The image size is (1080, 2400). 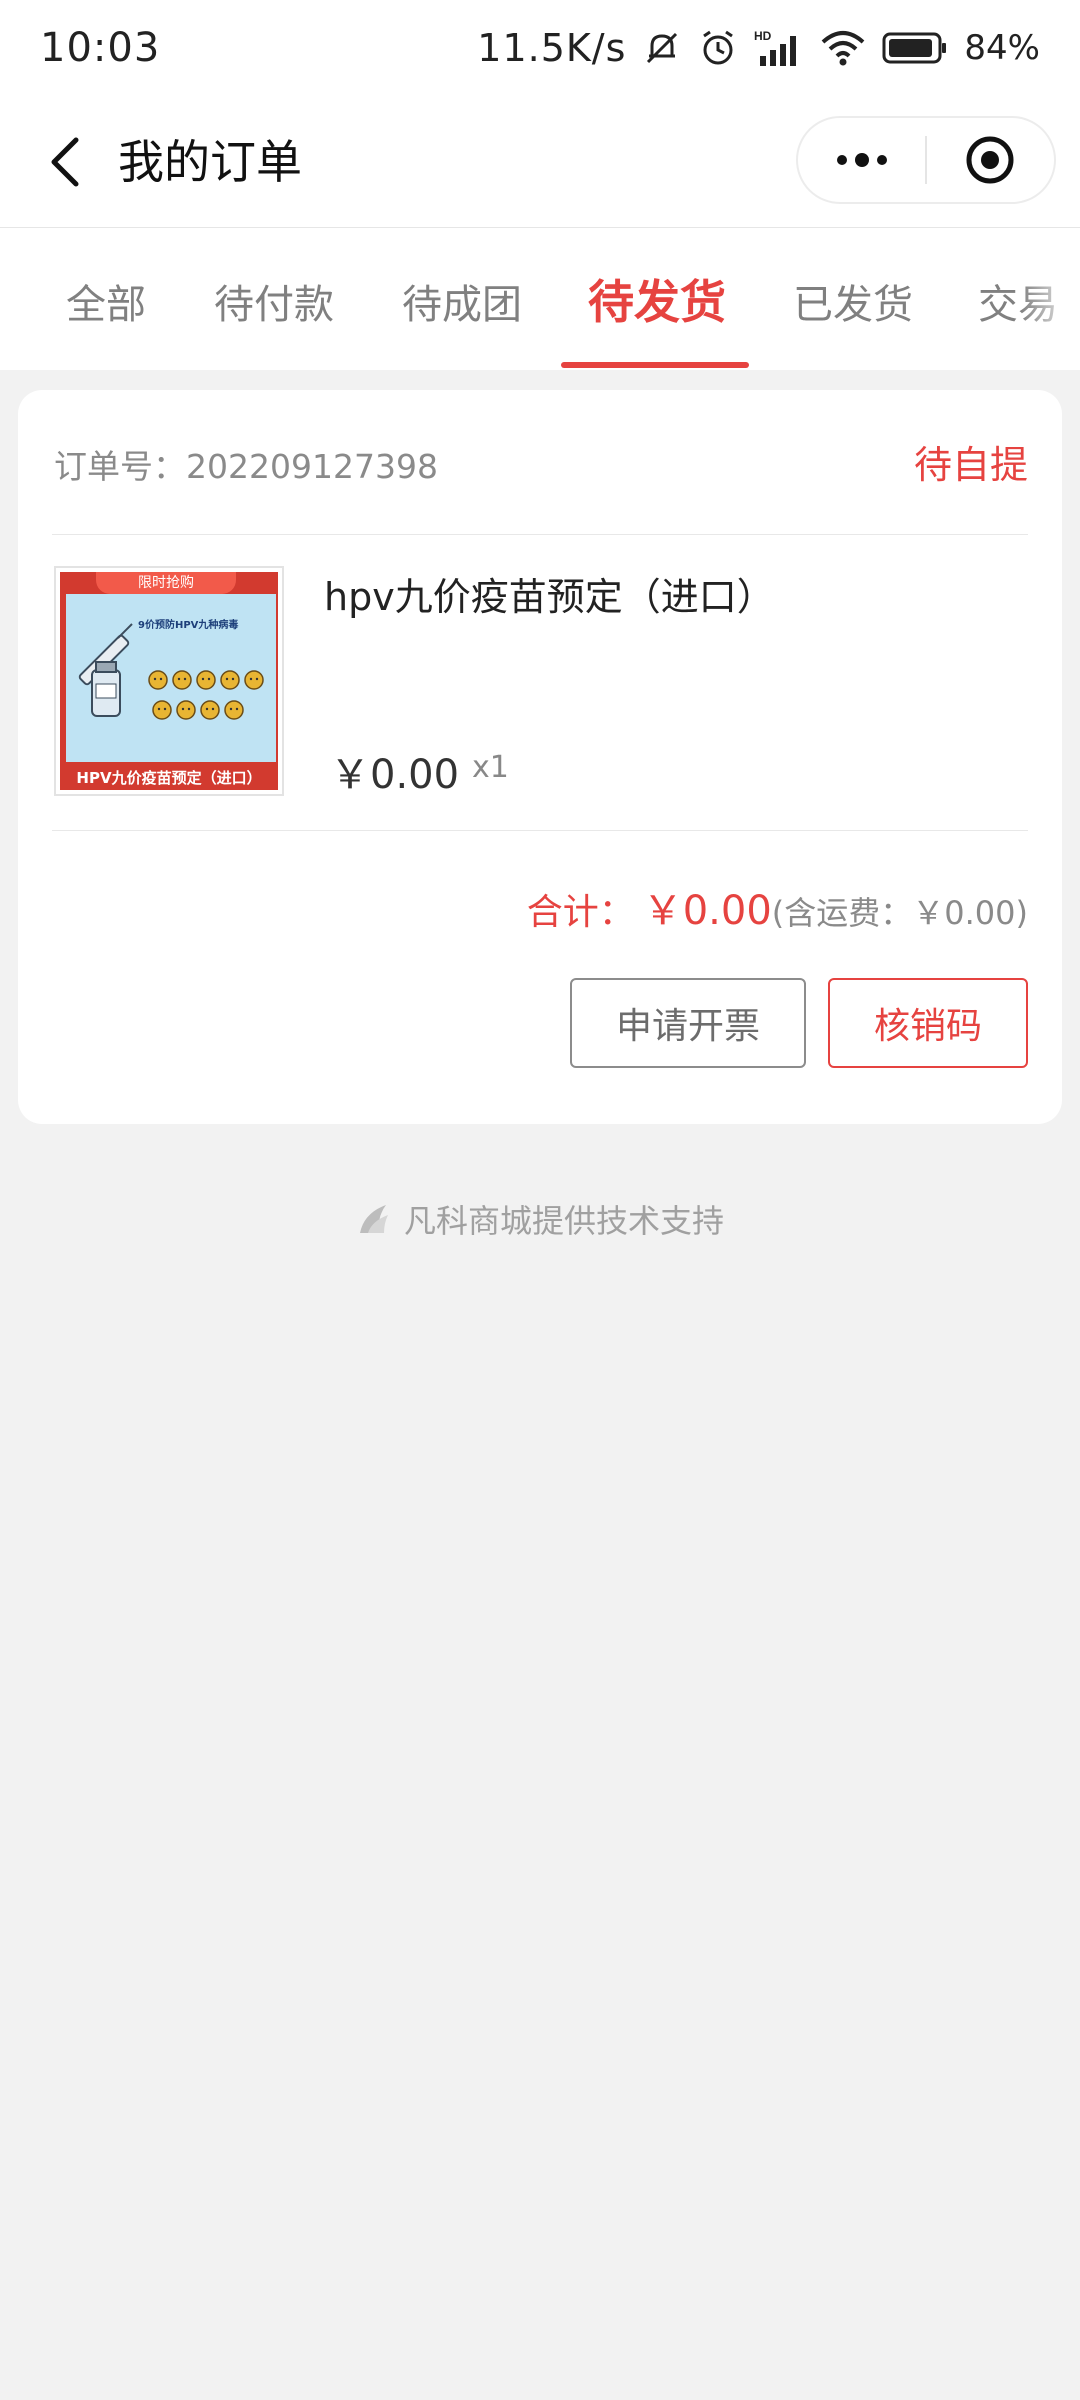 I want to click on close-miniprogram-button, so click(x=990, y=160).